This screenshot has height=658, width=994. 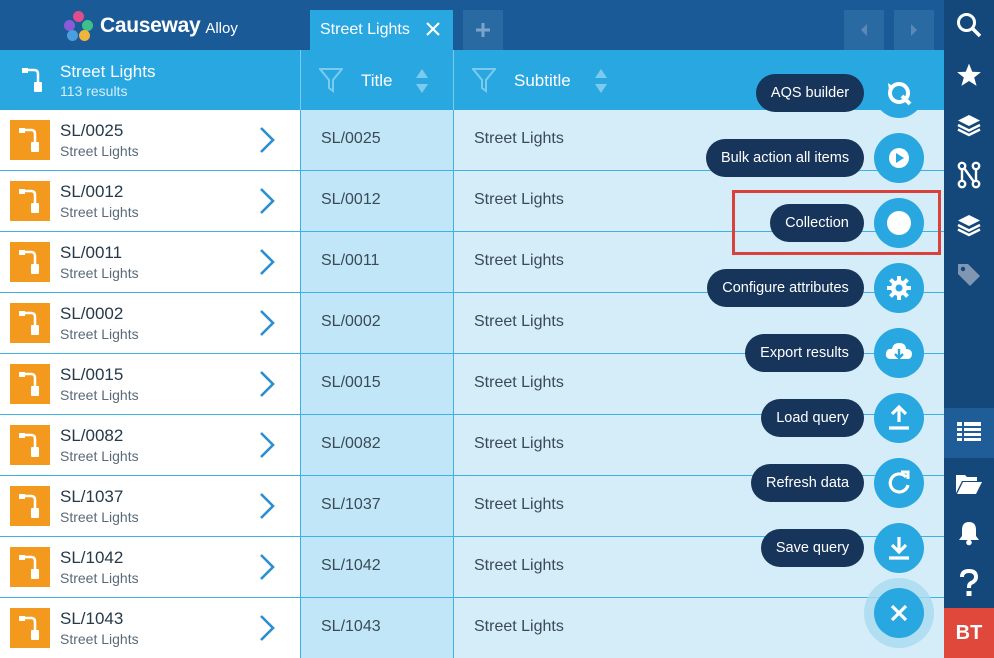 What do you see at coordinates (969, 25) in the screenshot?
I see `rail-search-button` at bounding box center [969, 25].